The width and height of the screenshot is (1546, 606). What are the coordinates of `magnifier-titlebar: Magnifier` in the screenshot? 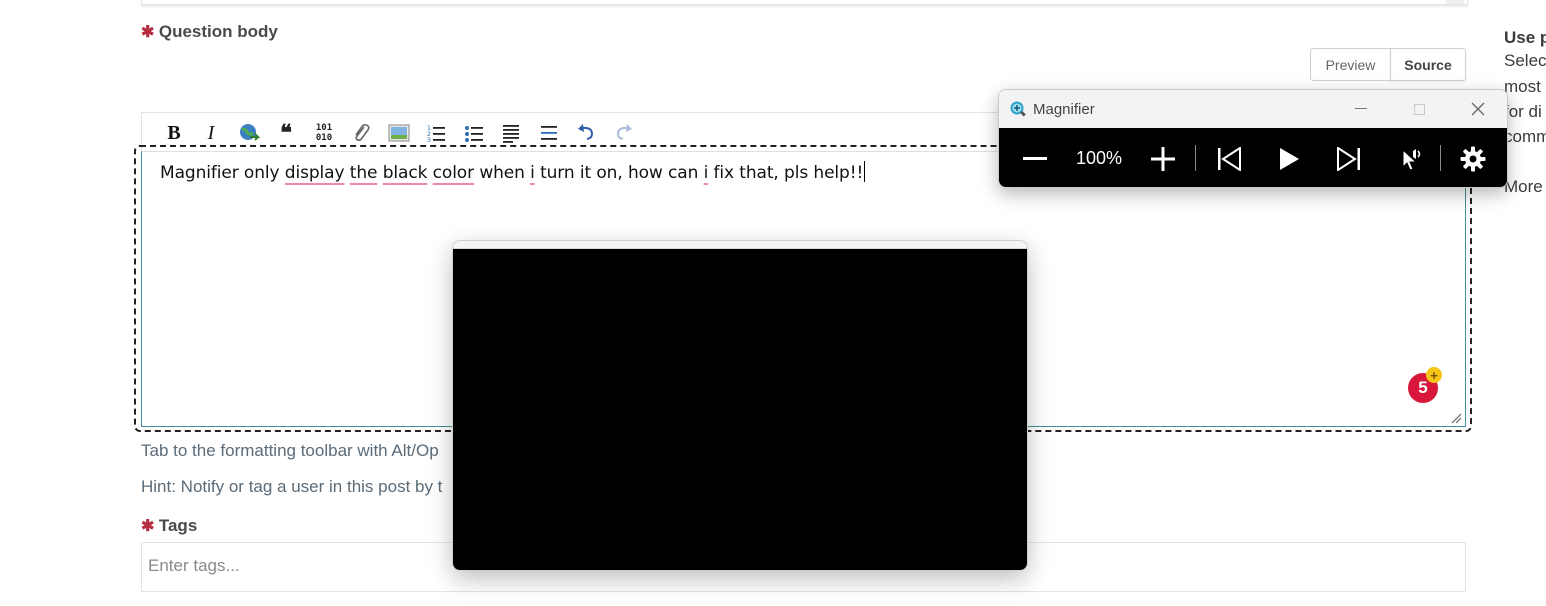 It's located at (1253, 109).